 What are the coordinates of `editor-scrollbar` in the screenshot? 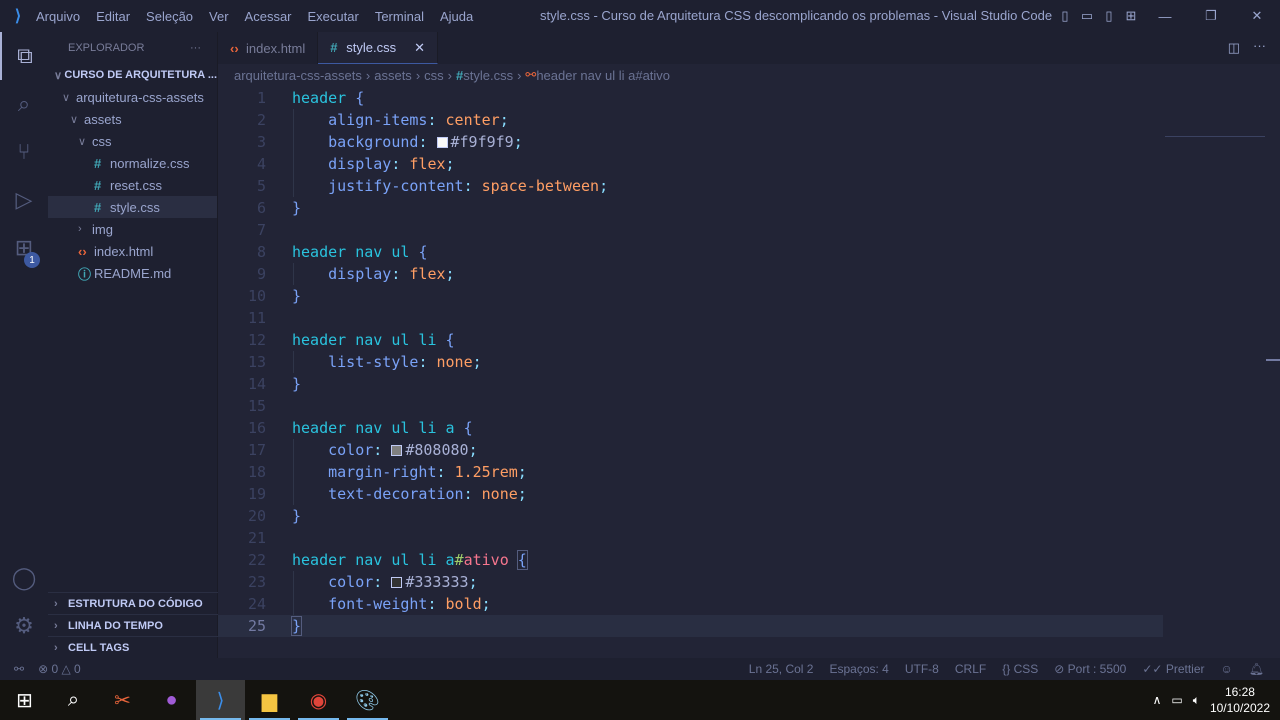 It's located at (1273, 372).